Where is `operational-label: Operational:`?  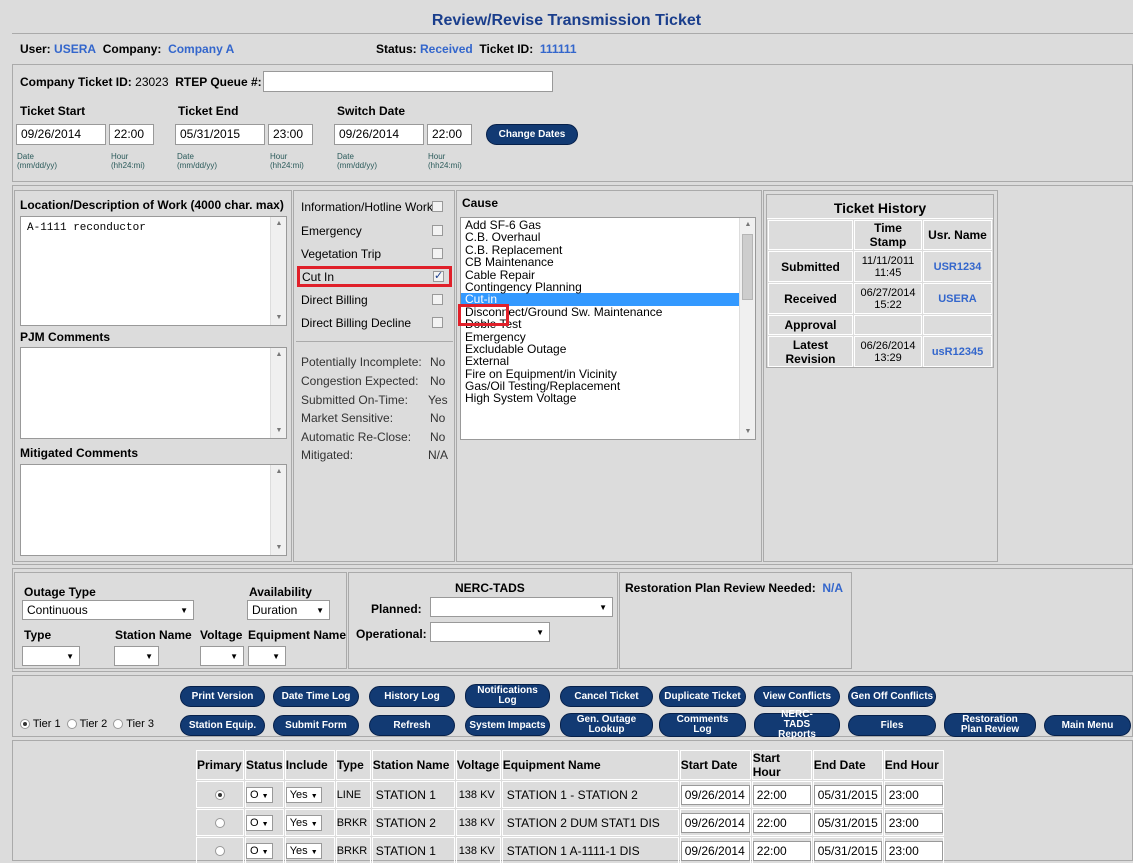
operational-label: Operational: is located at coordinates (391, 634).